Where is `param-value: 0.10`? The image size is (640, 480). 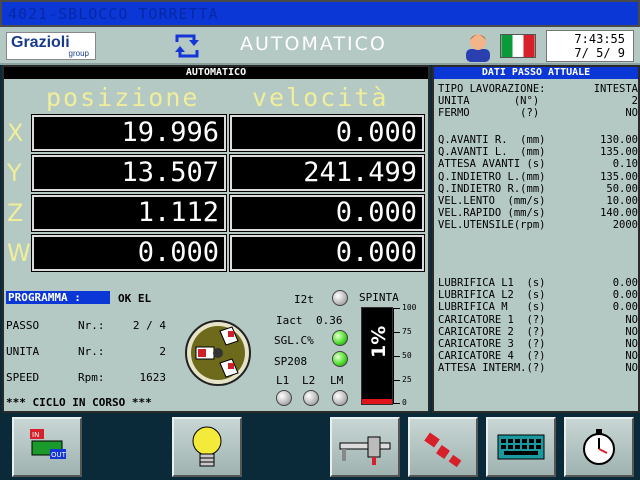 param-value: 0.10 is located at coordinates (625, 164).